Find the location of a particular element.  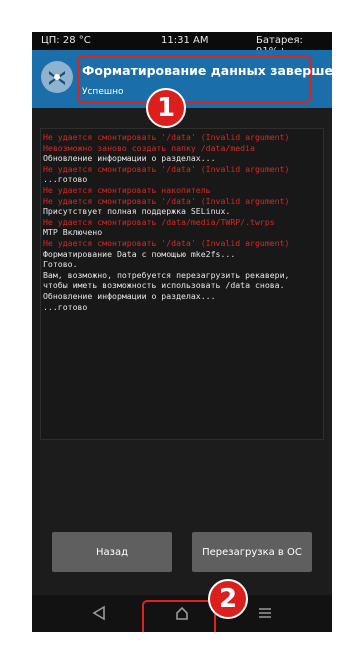

callout-badge-1: 1 is located at coordinates (166, 108).